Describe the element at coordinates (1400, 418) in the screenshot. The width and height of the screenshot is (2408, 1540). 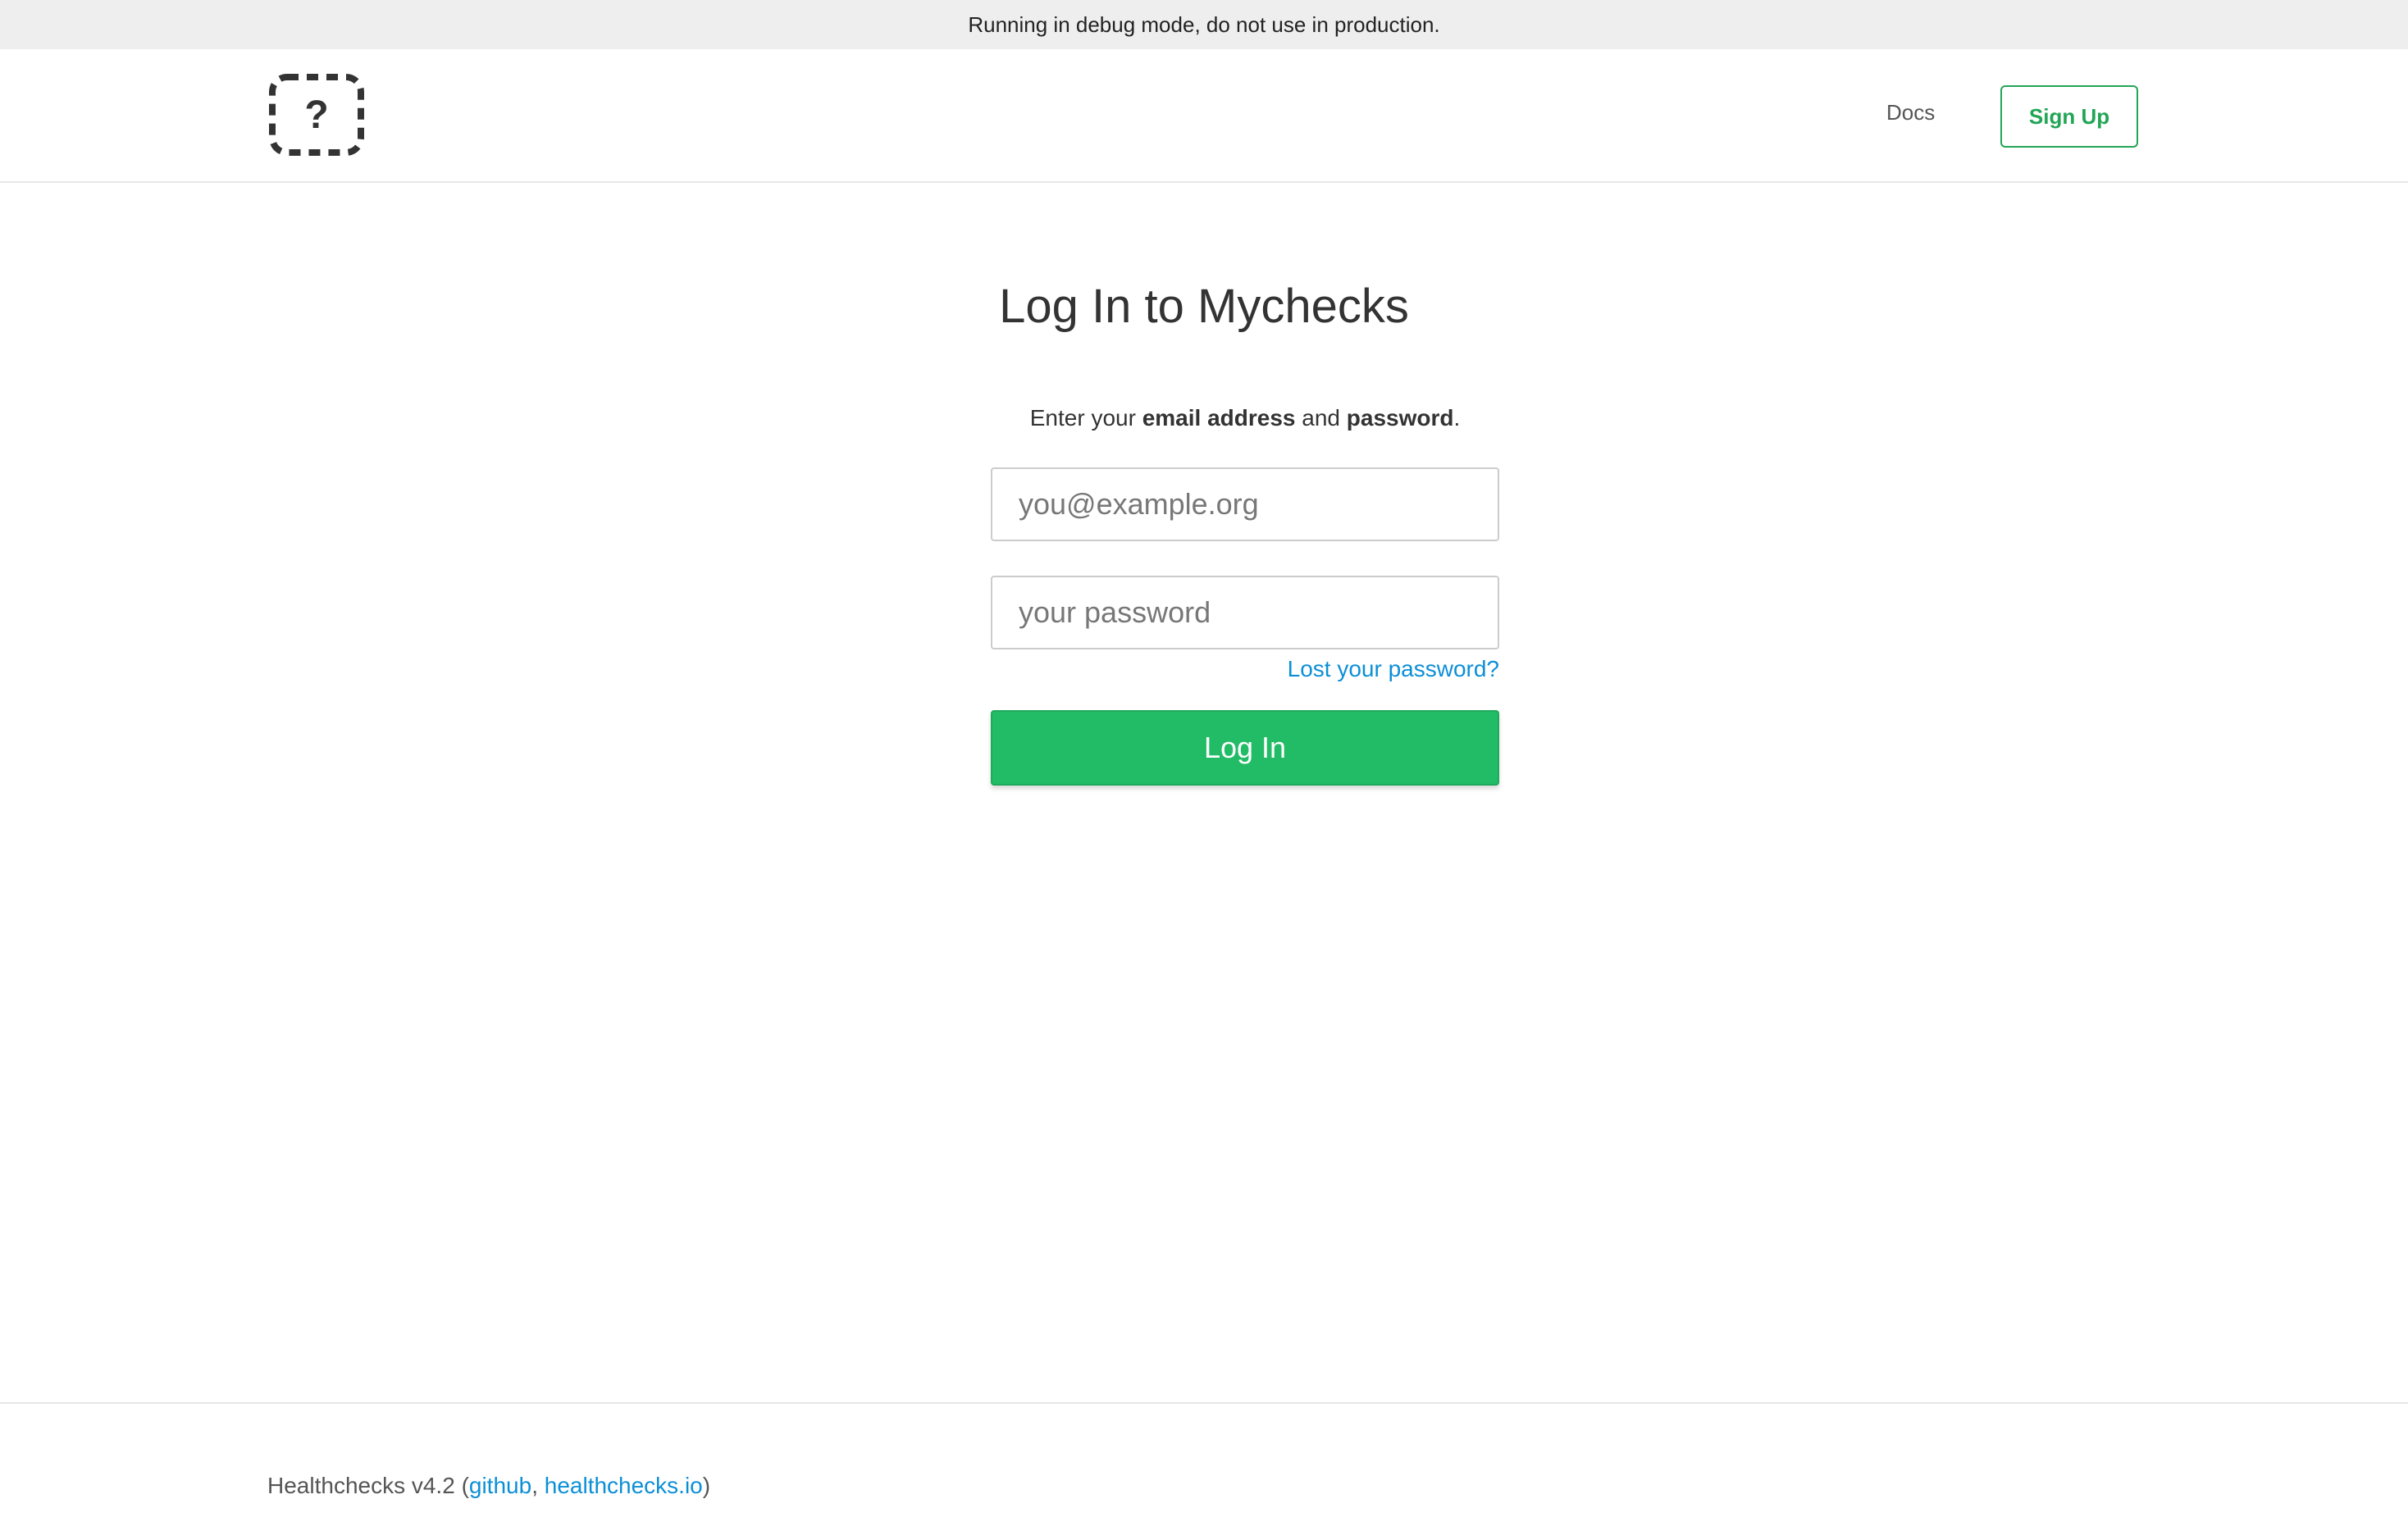
I see `instructions-password-bold: password` at that location.